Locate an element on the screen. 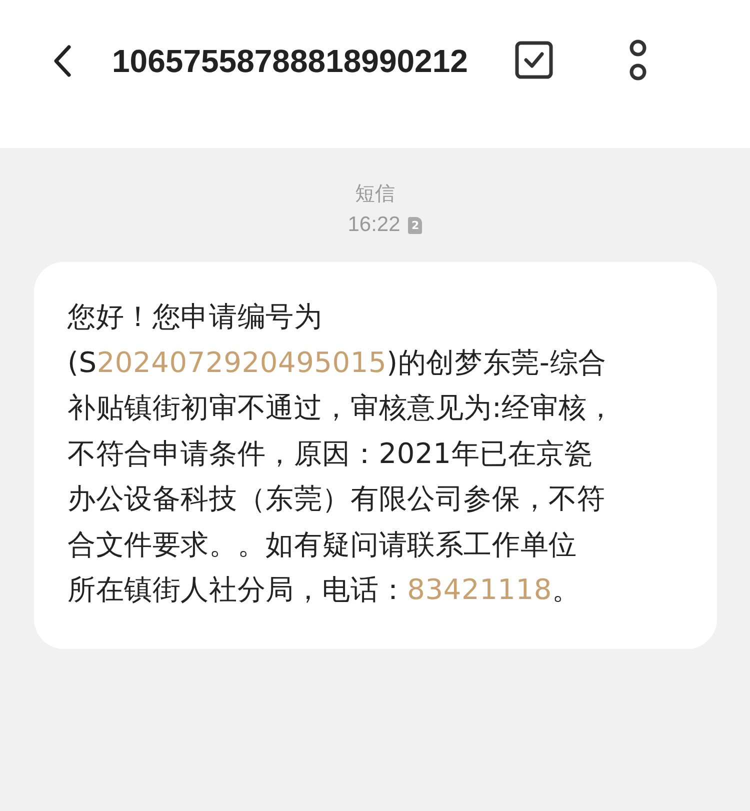  channel-label: 短信 is located at coordinates (375, 193).